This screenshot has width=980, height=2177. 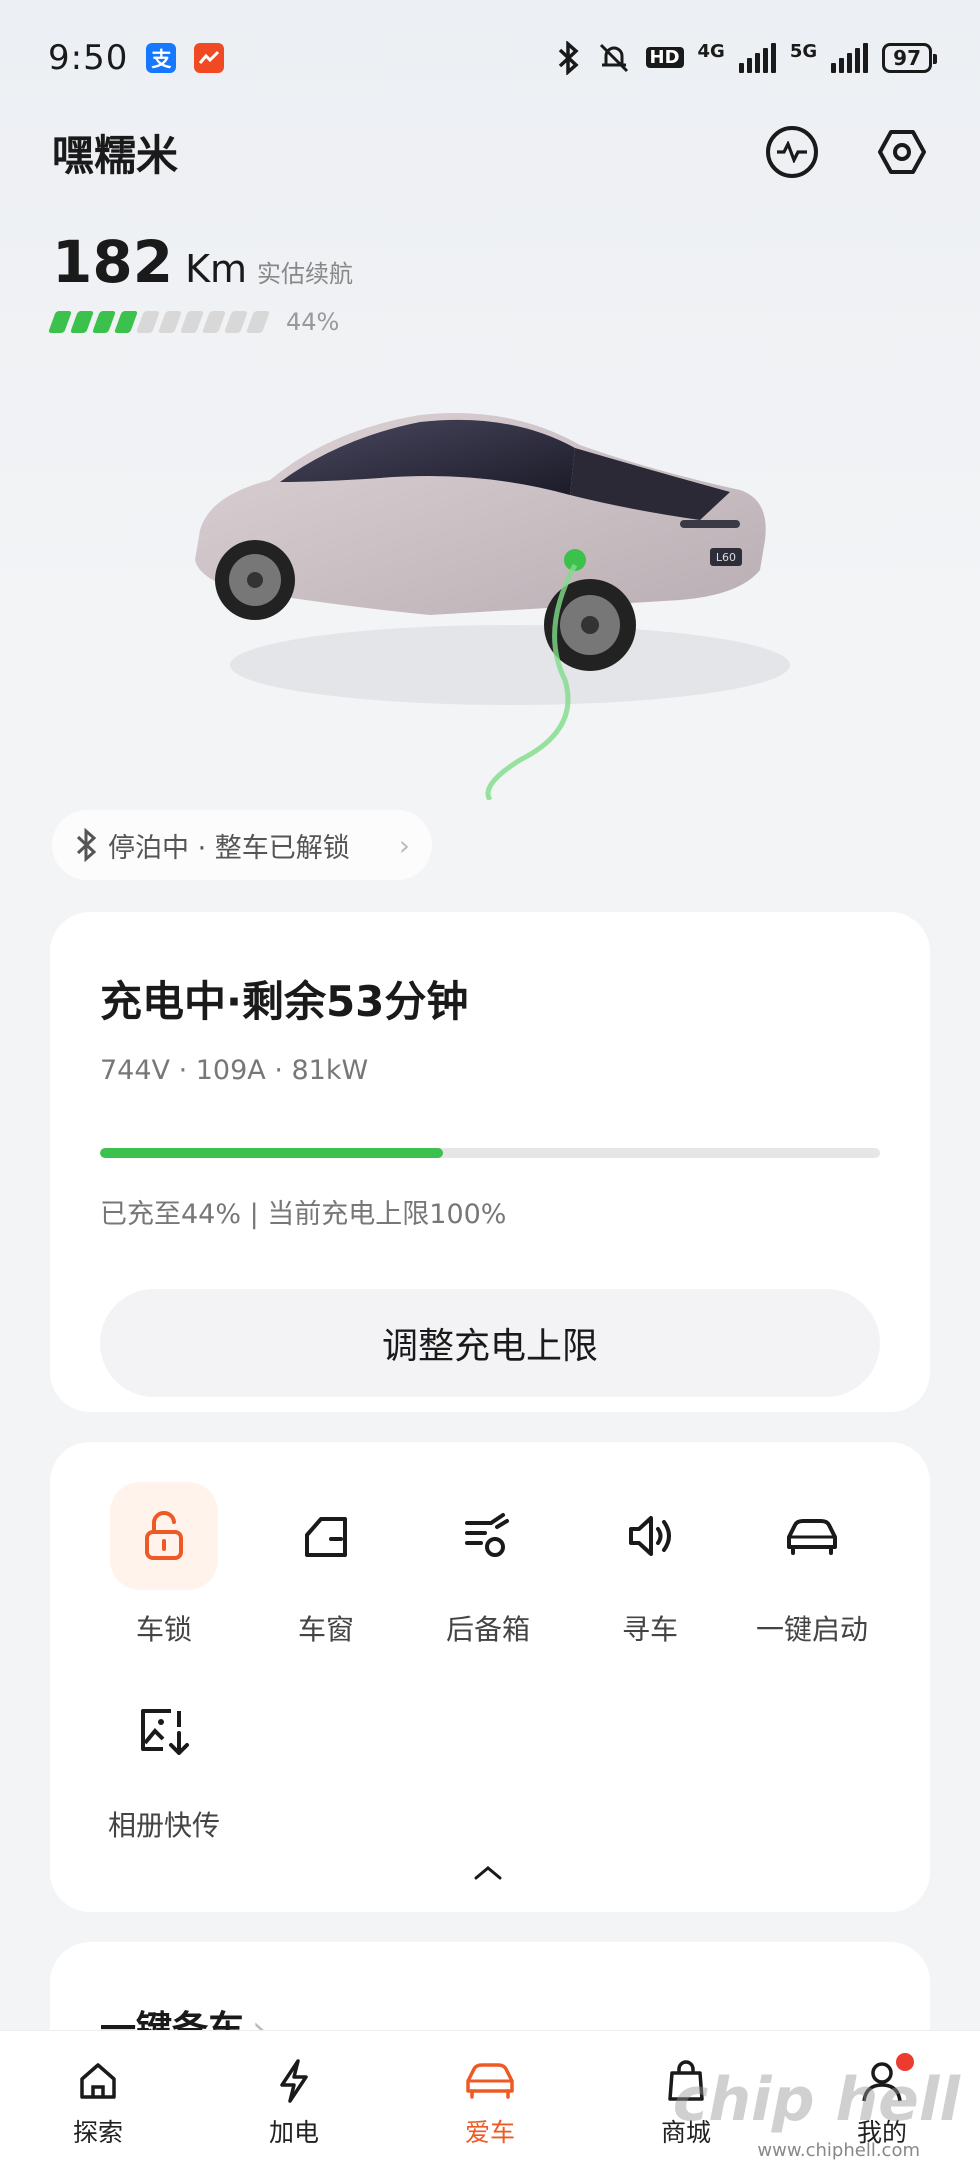 I want to click on control-window: 车窗, so click(x=326, y=1565).